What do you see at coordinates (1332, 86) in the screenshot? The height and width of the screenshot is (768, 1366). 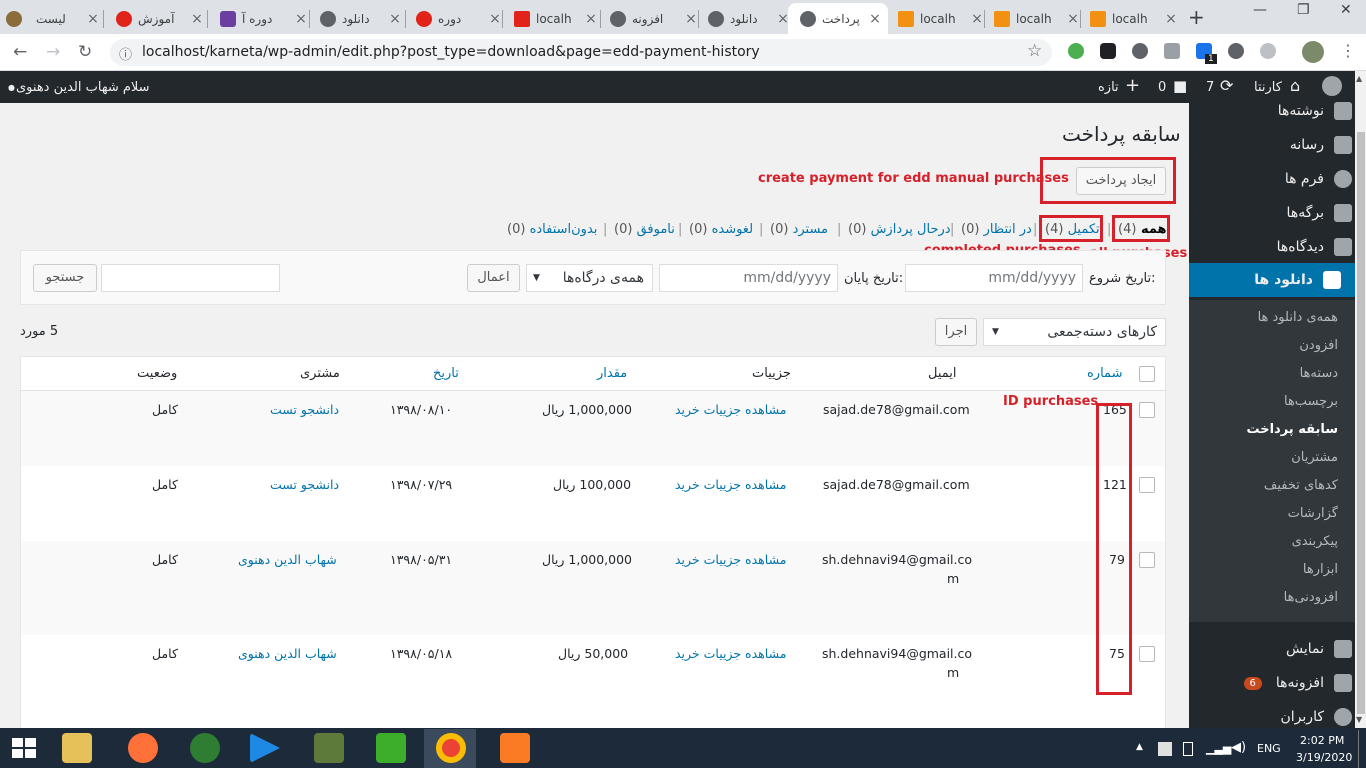 I see `wordpress-logo-icon` at bounding box center [1332, 86].